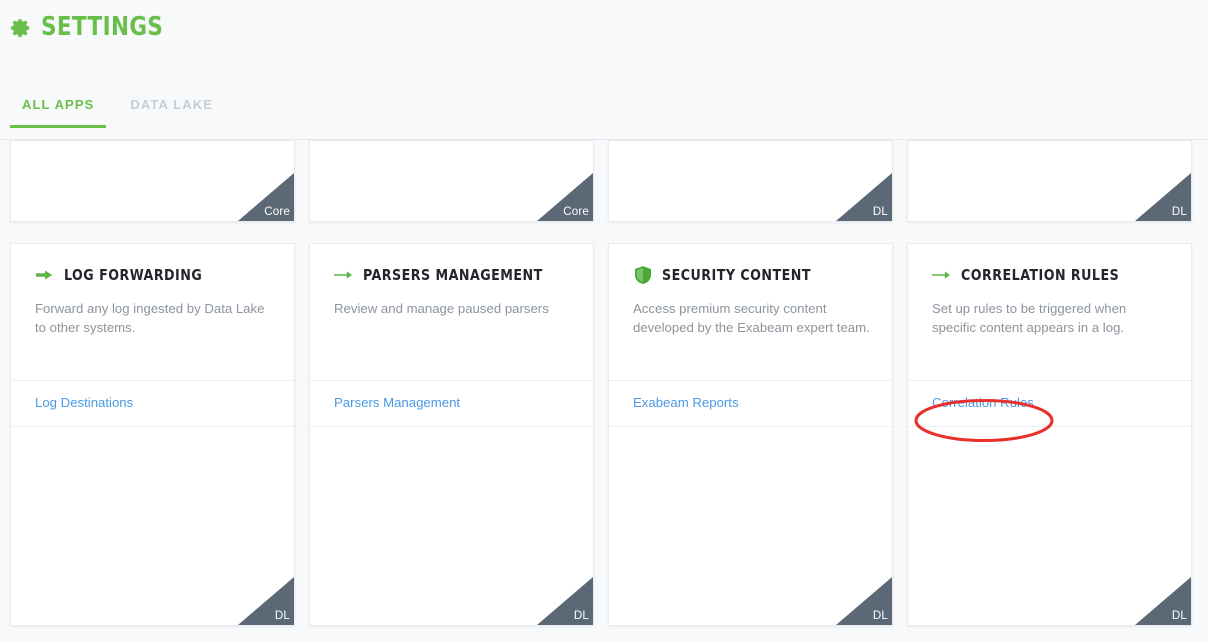  What do you see at coordinates (44, 275) in the screenshot?
I see `arrow-right-bold-icon` at bounding box center [44, 275].